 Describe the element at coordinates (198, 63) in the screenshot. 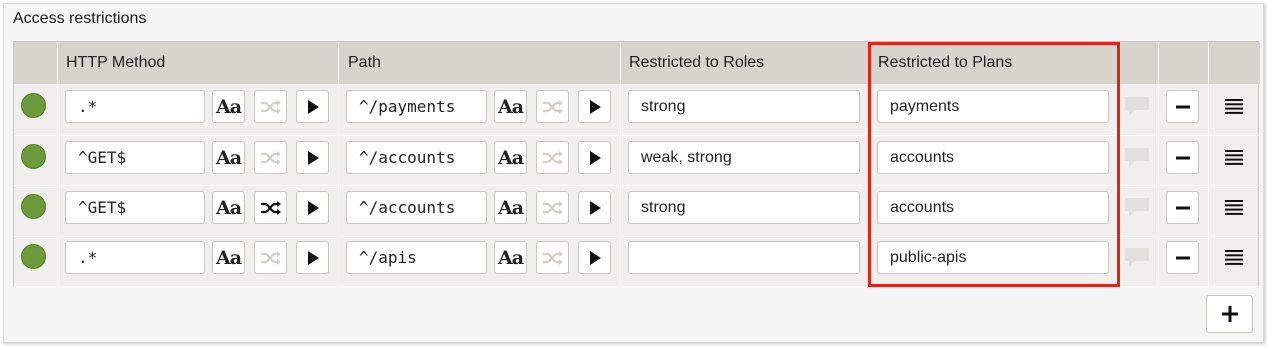

I see `header-http-method: HTTP Method` at that location.